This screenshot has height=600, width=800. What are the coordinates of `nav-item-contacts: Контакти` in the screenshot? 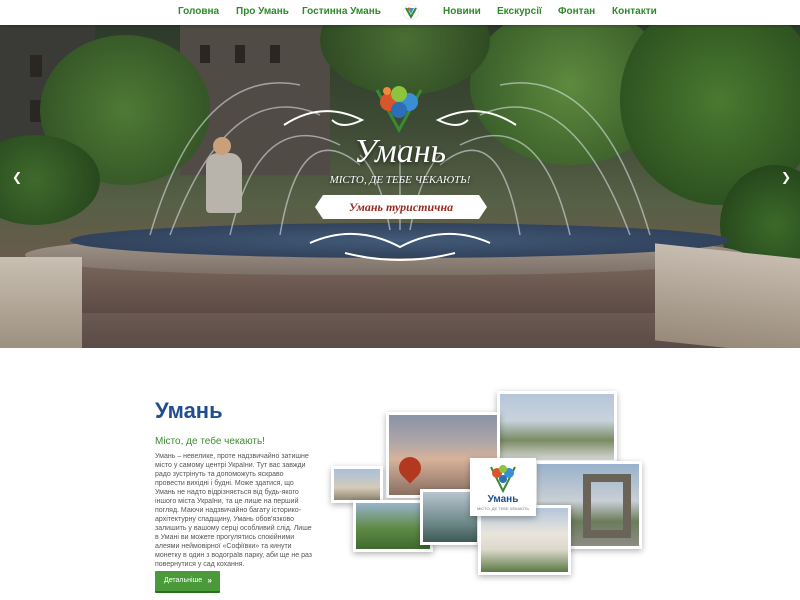 It's located at (634, 11).